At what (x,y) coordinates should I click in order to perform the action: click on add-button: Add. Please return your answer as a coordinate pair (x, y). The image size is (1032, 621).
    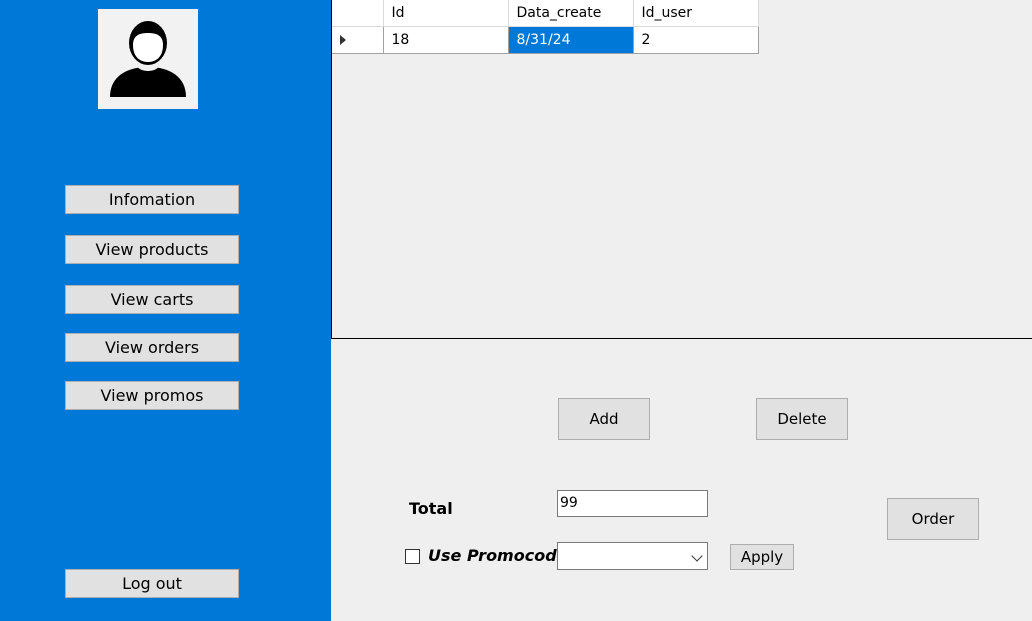
    Looking at the image, I should click on (604, 419).